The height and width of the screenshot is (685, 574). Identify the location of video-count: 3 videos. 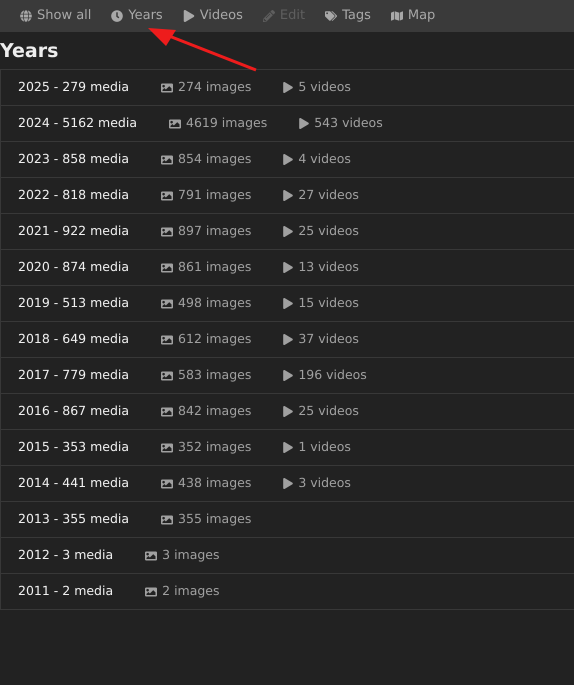
(324, 483).